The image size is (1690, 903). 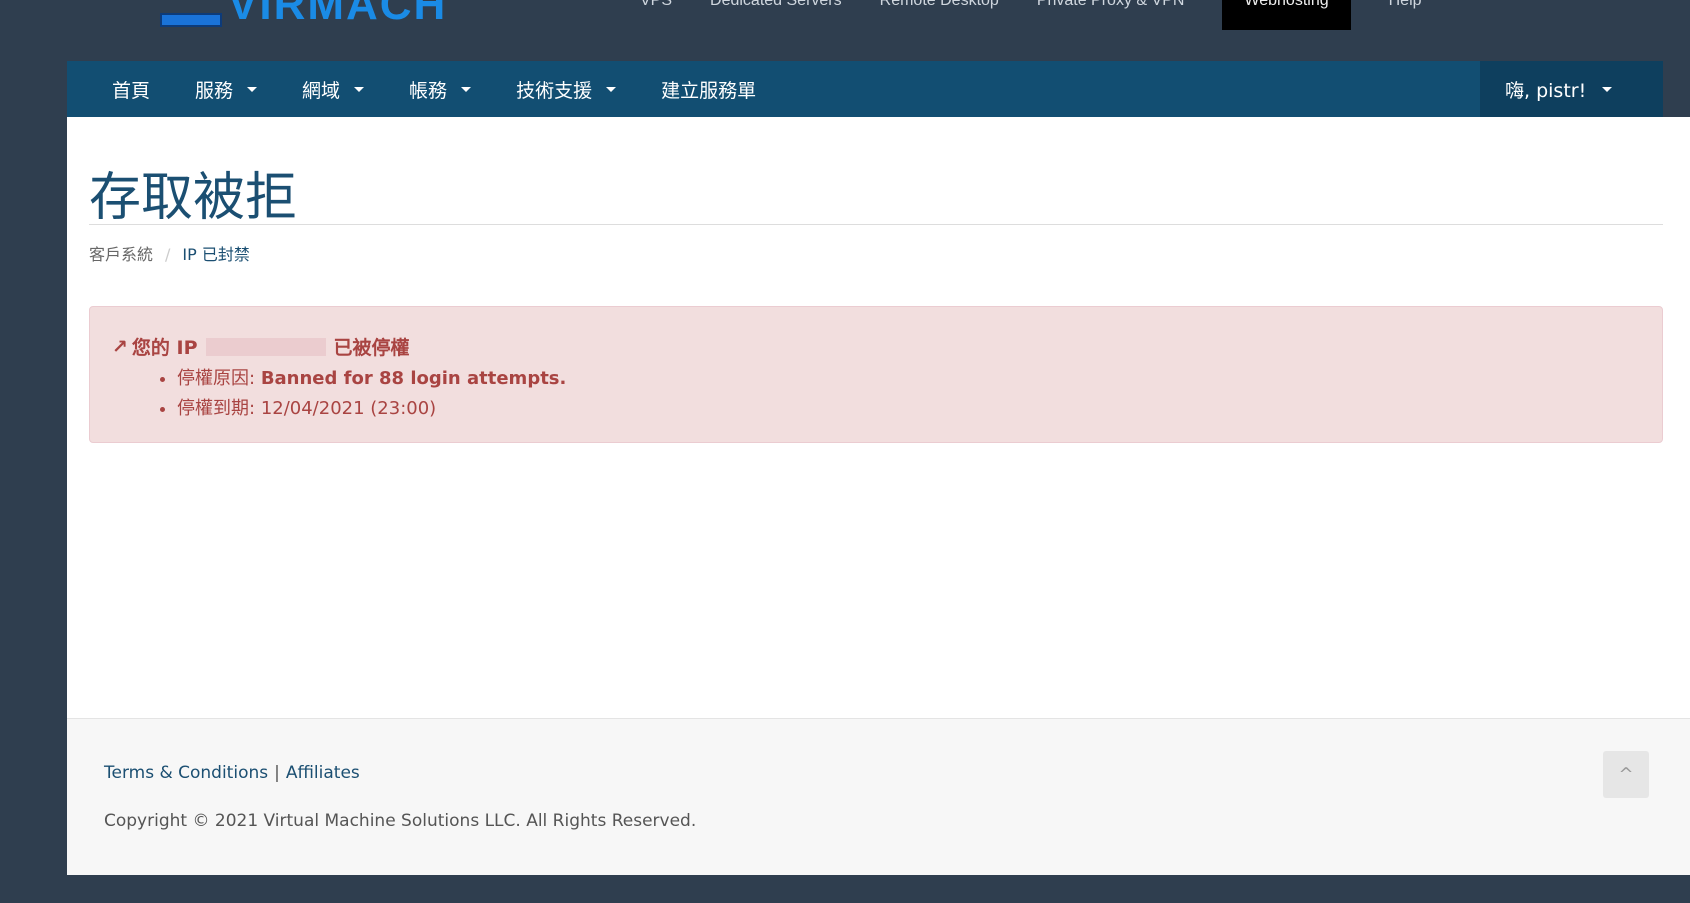 I want to click on nav-services: 服務, so click(x=226, y=89).